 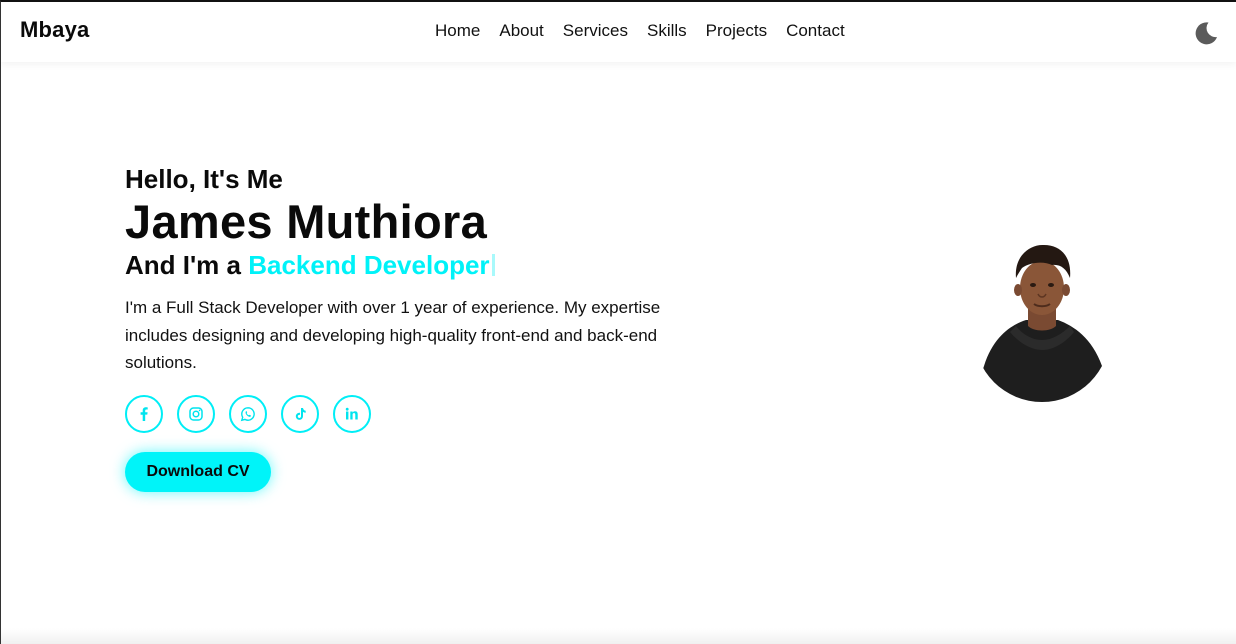 What do you see at coordinates (493, 265) in the screenshot?
I see `typing-cursor` at bounding box center [493, 265].